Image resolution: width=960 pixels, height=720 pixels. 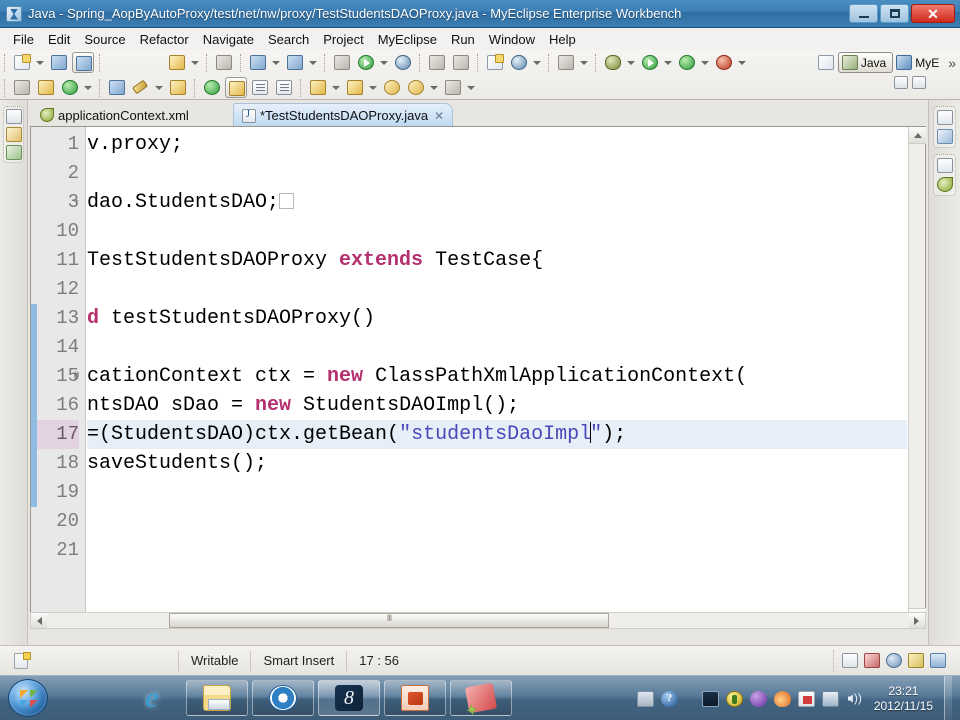 What do you see at coordinates (114, 115) in the screenshot?
I see `tab-applicationcontext-xml: applicationContext.xml` at bounding box center [114, 115].